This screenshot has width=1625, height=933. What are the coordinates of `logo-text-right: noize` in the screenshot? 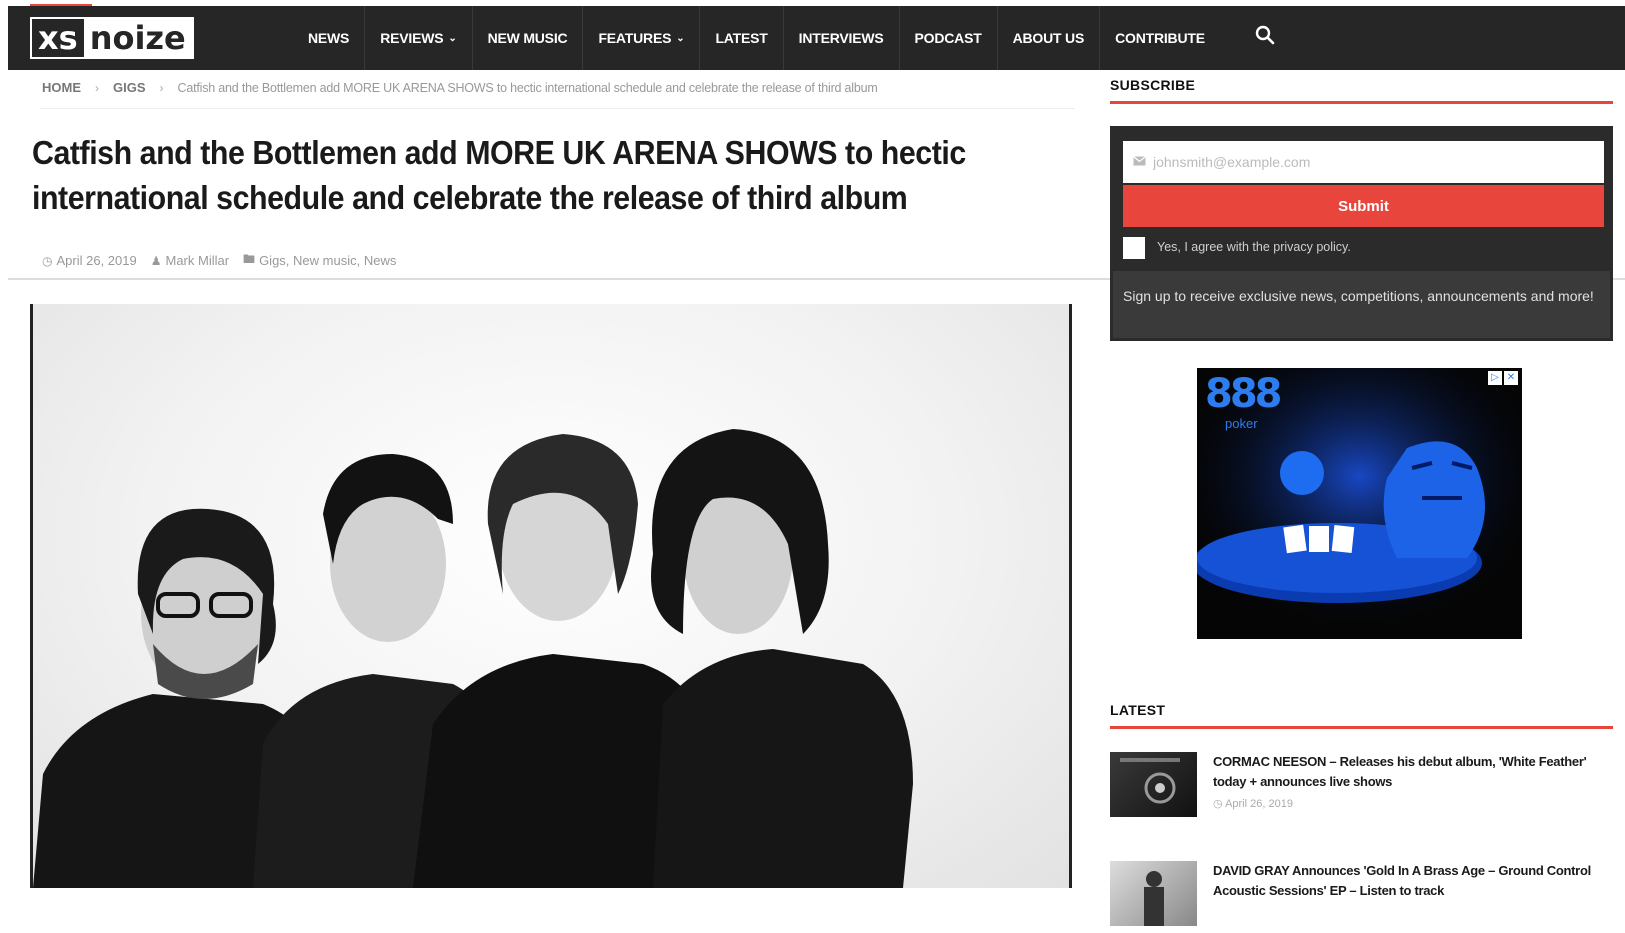 It's located at (137, 38).